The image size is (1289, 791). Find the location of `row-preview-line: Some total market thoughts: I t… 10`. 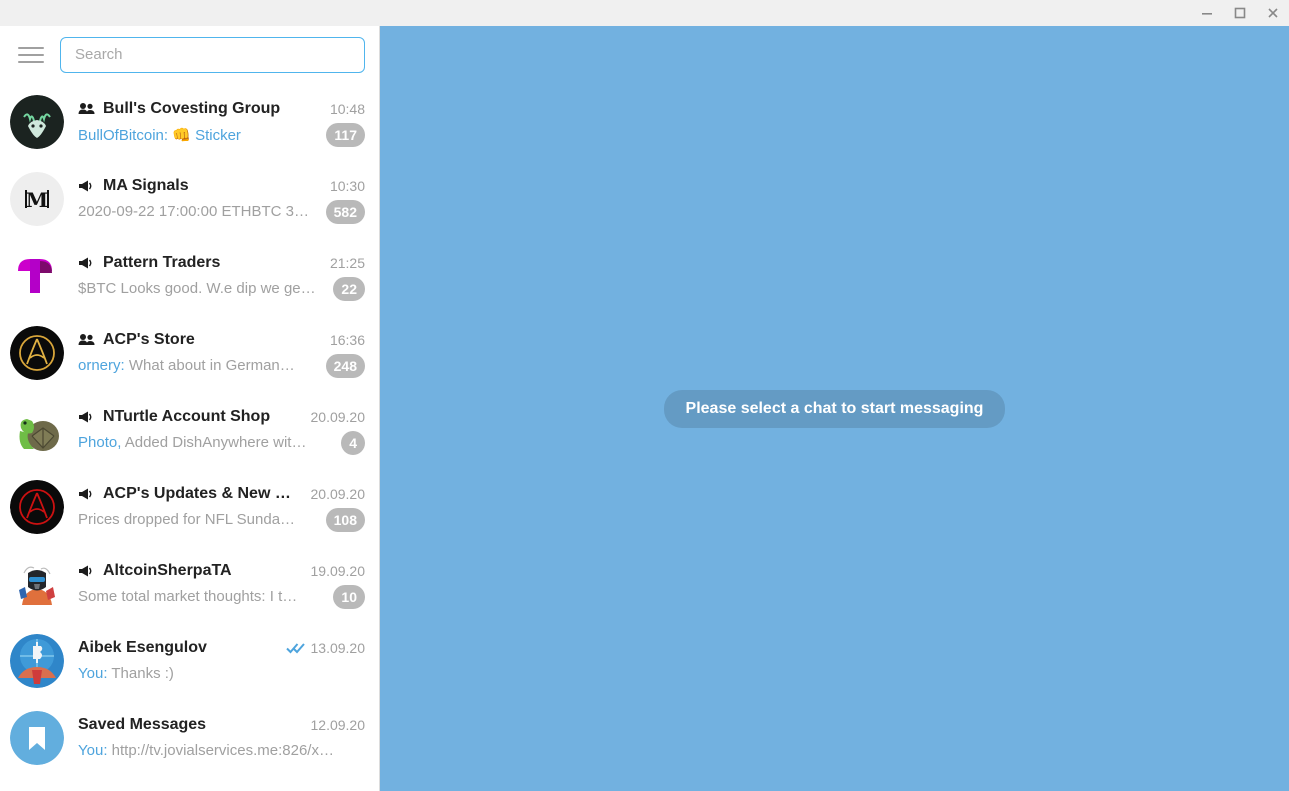

row-preview-line: Some total market thoughts: I t… 10 is located at coordinates (221, 597).